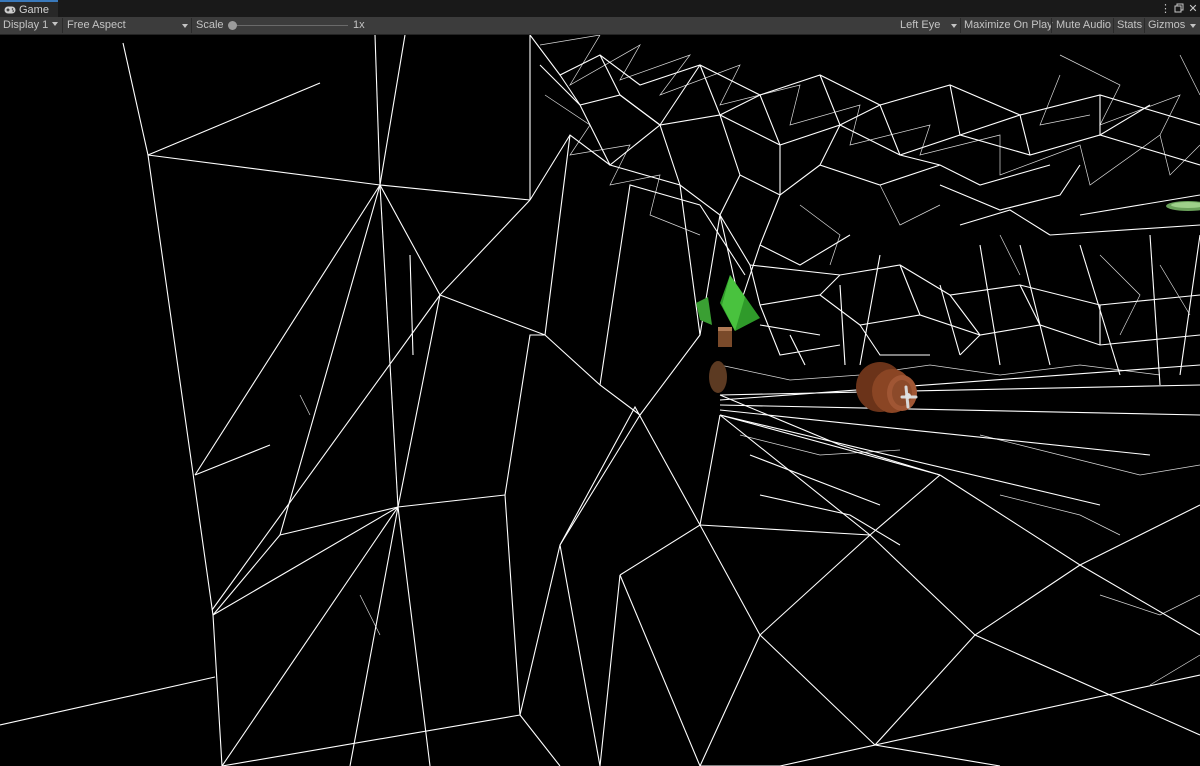 The image size is (1200, 766). What do you see at coordinates (359, 25) in the screenshot?
I see `scale-value: 1x` at bounding box center [359, 25].